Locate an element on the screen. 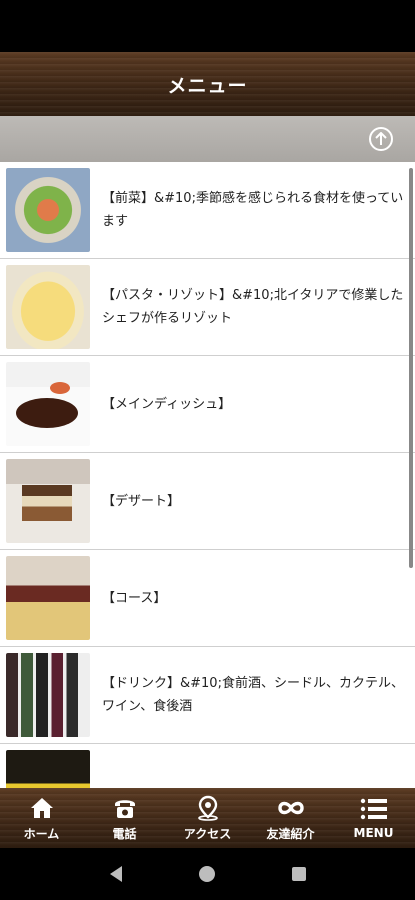 This screenshot has height=900, width=415. list-item: 【デザート】 is located at coordinates (207, 501).